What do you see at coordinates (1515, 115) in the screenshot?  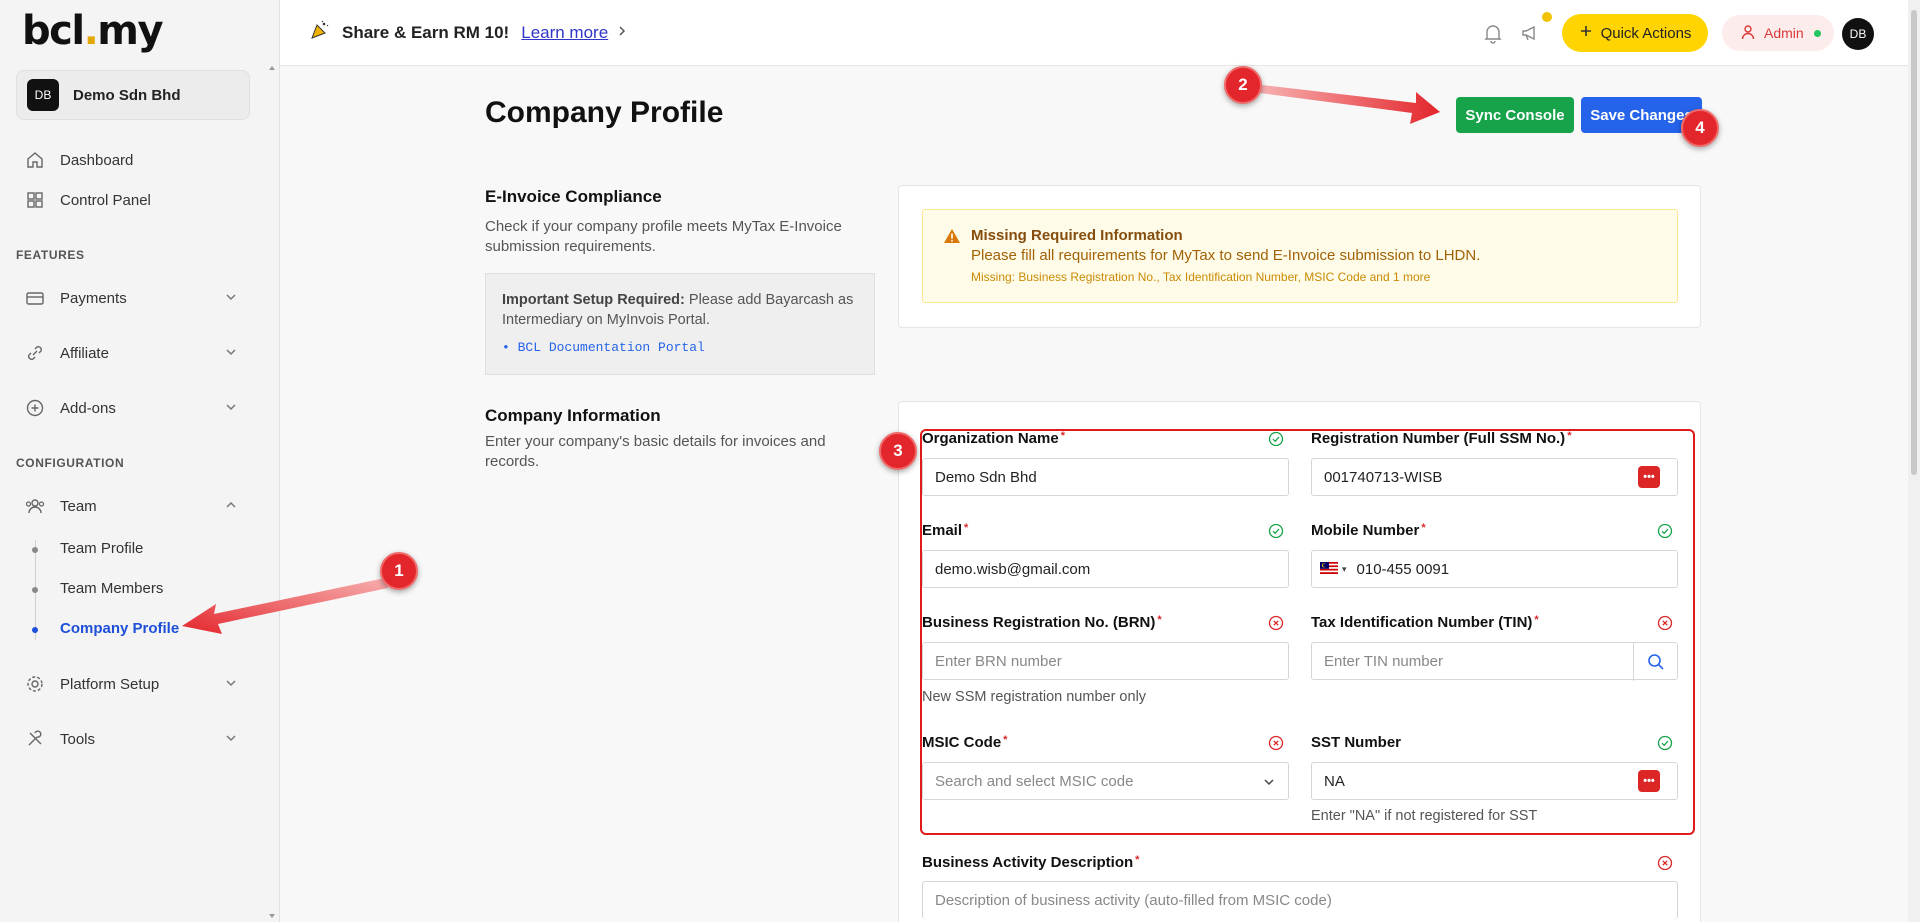 I see `sync-console-button: Sync Console` at bounding box center [1515, 115].